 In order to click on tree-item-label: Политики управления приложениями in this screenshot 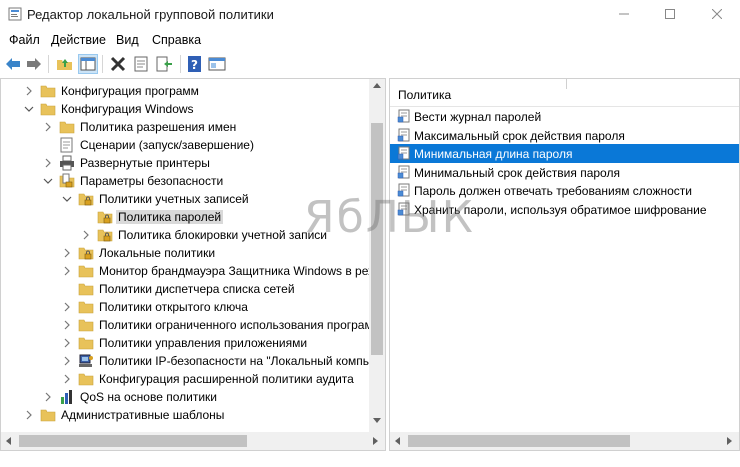, I will do `click(203, 343)`.